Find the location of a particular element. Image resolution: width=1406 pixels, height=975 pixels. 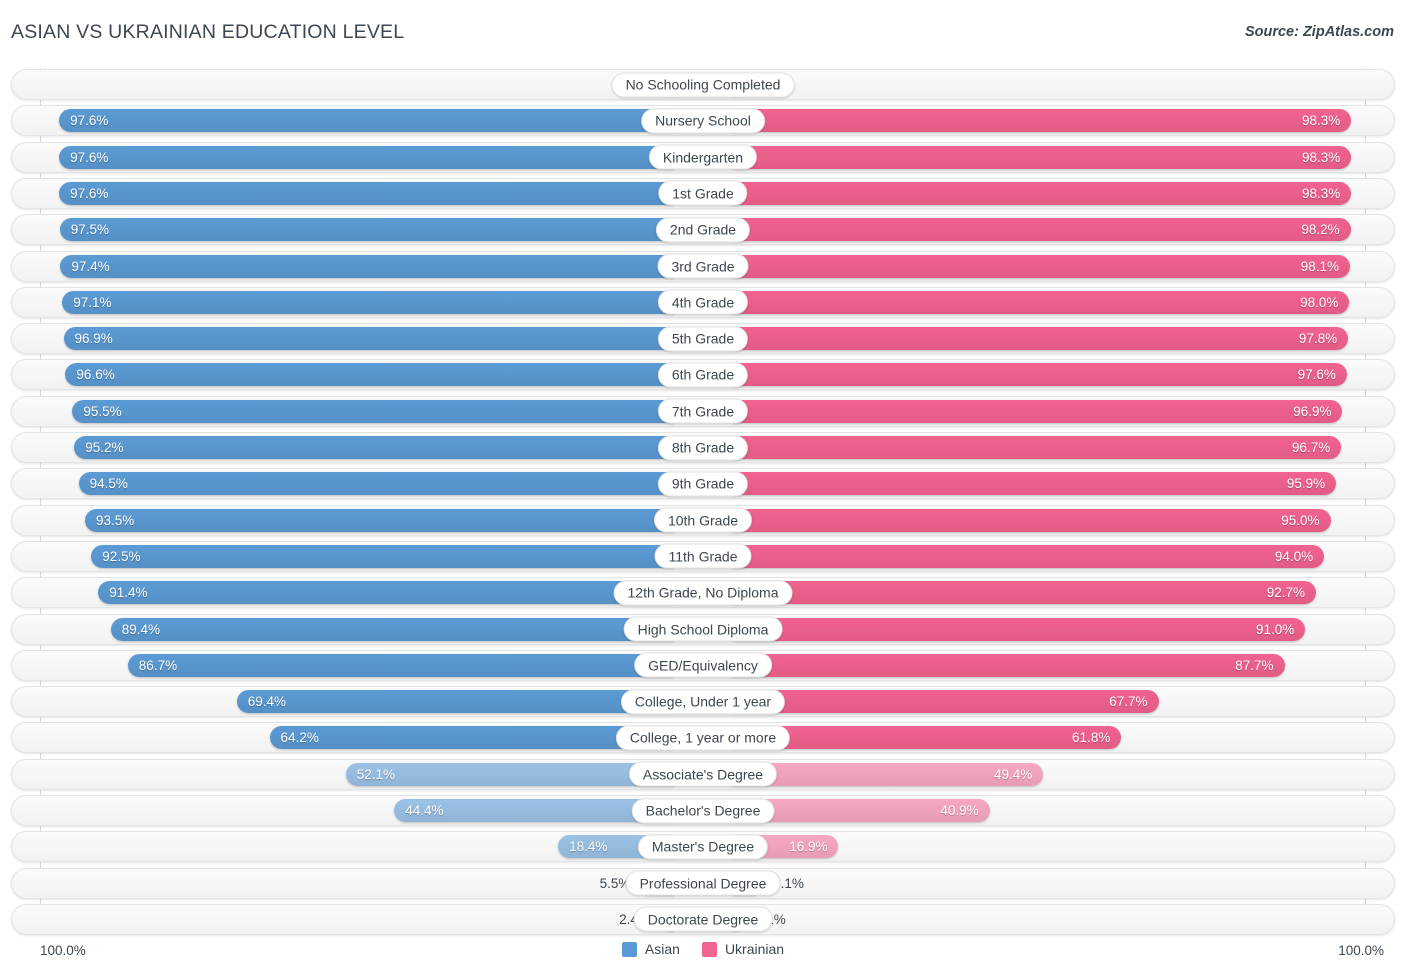

category-label-pill: College, 1 year or more is located at coordinates (703, 738).